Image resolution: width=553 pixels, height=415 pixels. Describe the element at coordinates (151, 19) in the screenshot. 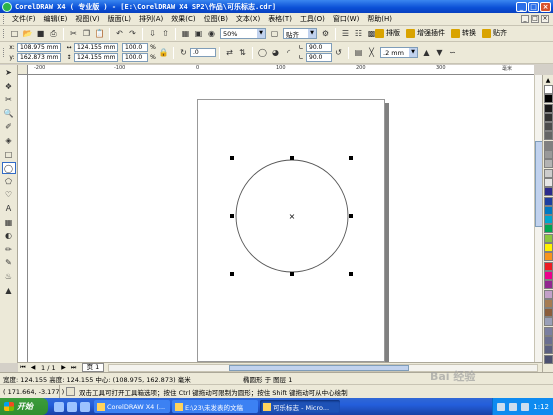

I see `menu-arrange: 排列(A)` at that location.